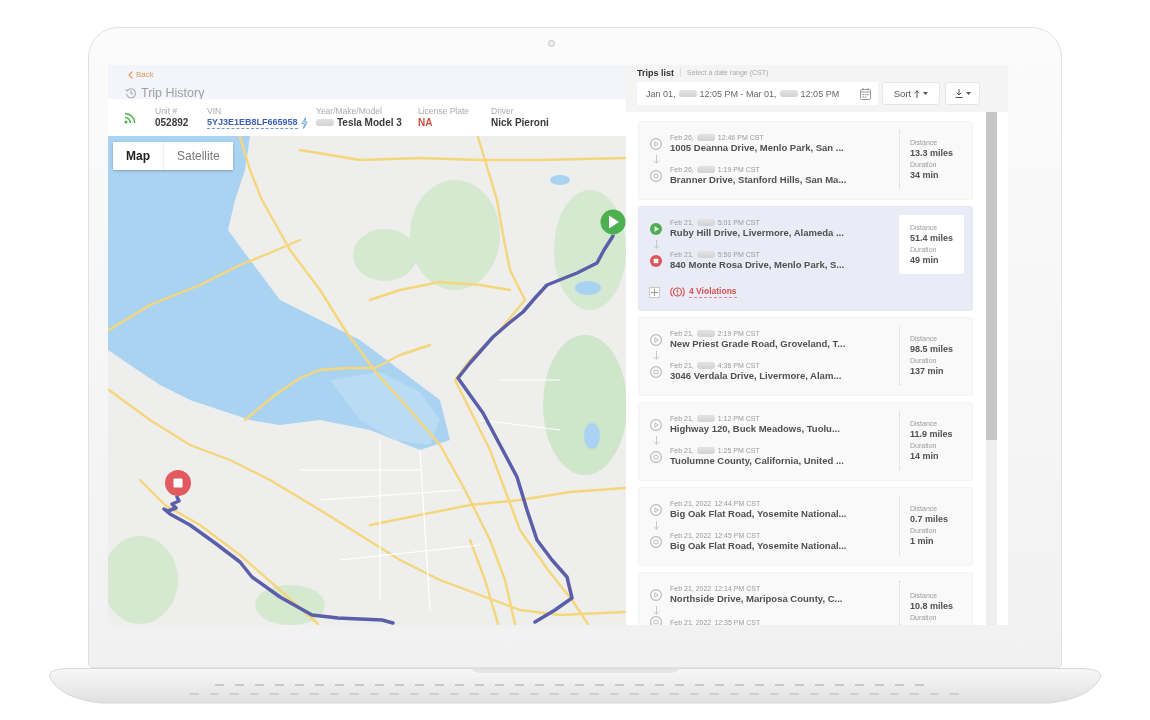 Image resolution: width=1150 pixels, height=720 pixels. I want to click on duration-value: 49 min, so click(925, 260).